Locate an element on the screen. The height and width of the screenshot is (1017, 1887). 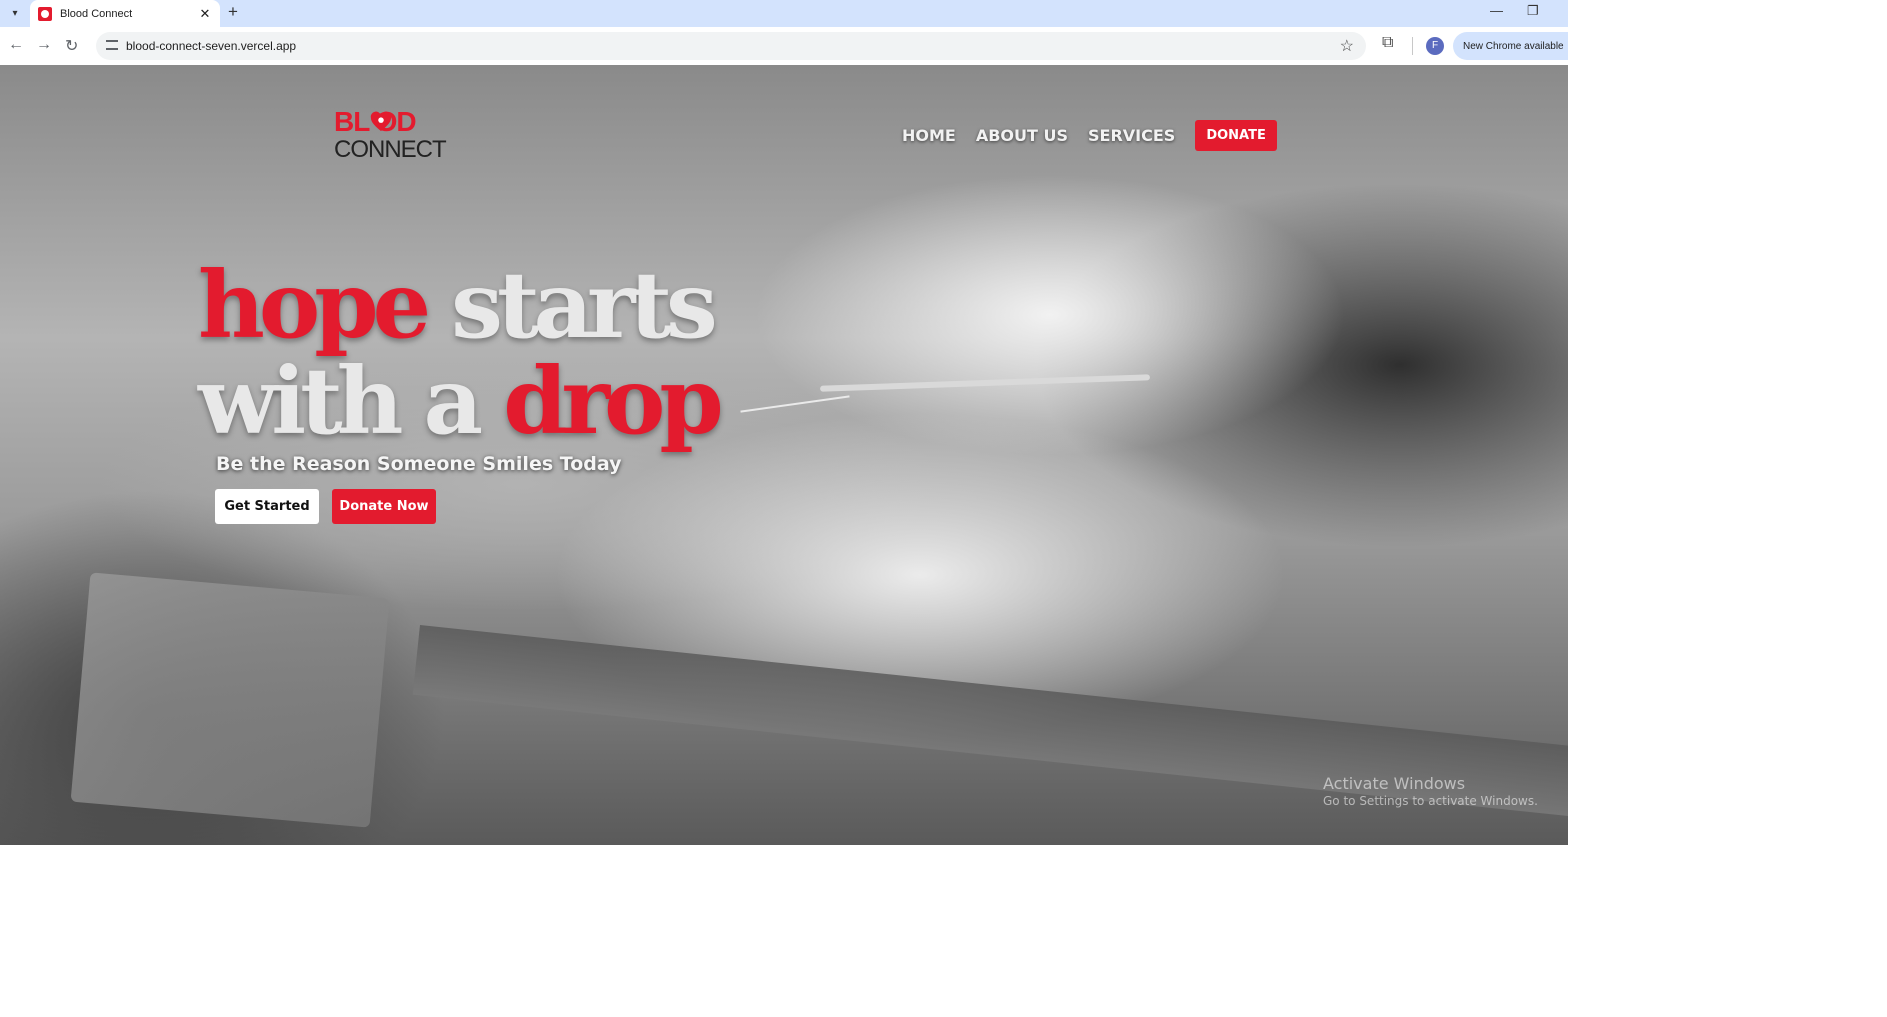
nav-donate-button: DONATE is located at coordinates (1236, 135).